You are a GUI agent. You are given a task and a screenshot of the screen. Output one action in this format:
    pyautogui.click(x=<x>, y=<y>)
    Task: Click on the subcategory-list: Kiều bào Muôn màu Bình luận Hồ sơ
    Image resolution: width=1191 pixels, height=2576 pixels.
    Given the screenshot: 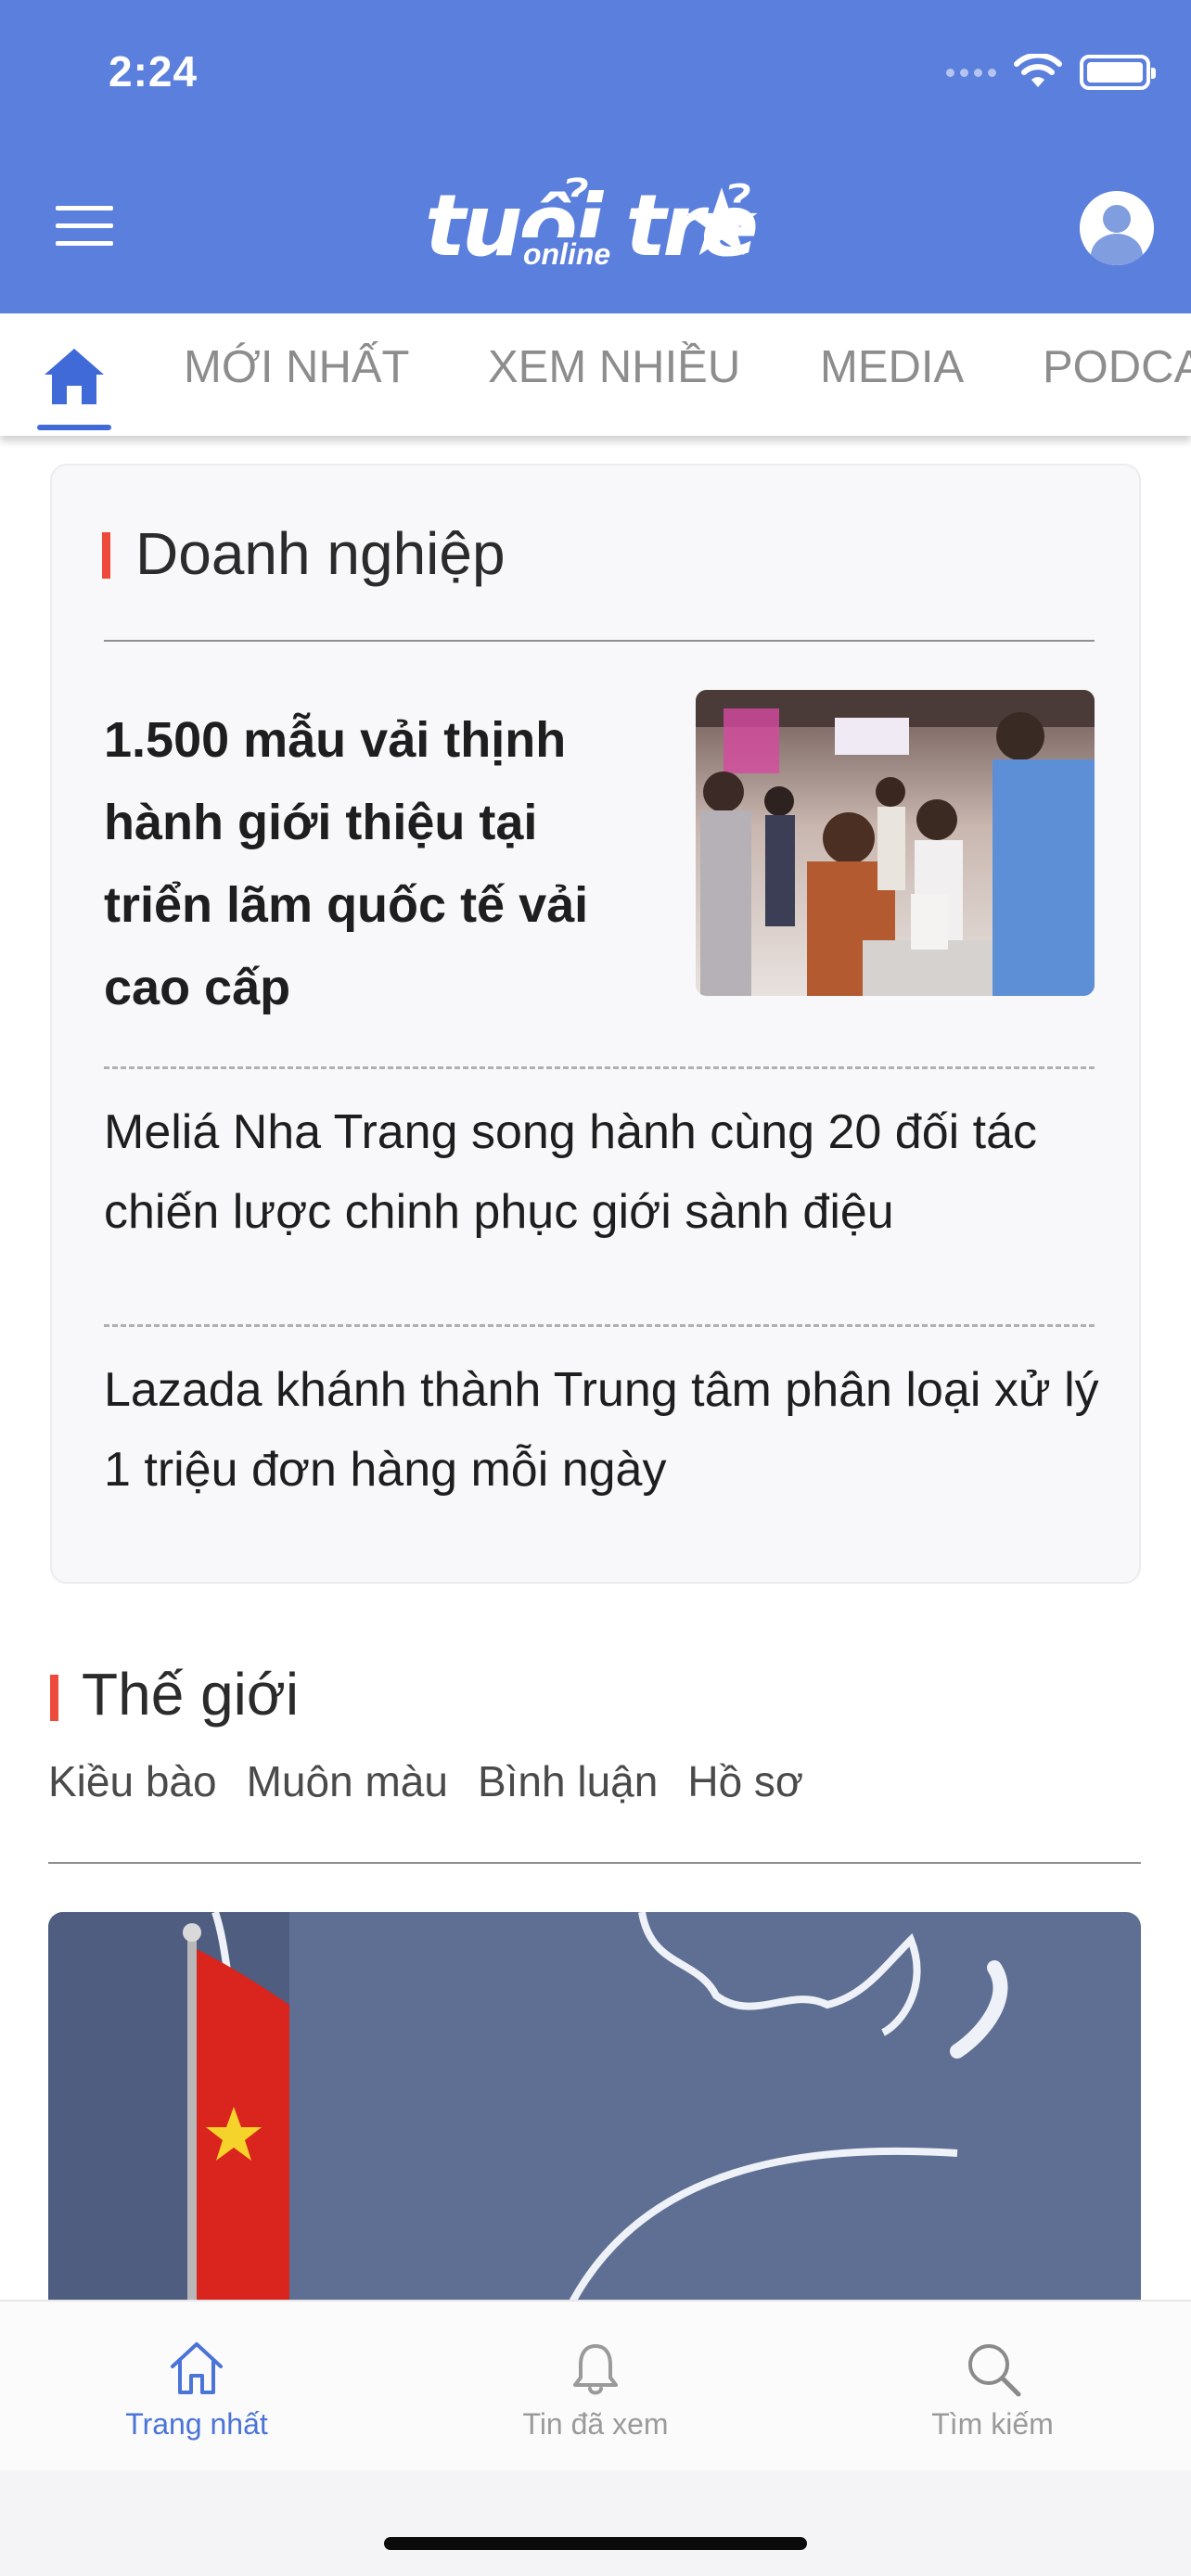 What is the action you would take?
    pyautogui.click(x=425, y=1781)
    